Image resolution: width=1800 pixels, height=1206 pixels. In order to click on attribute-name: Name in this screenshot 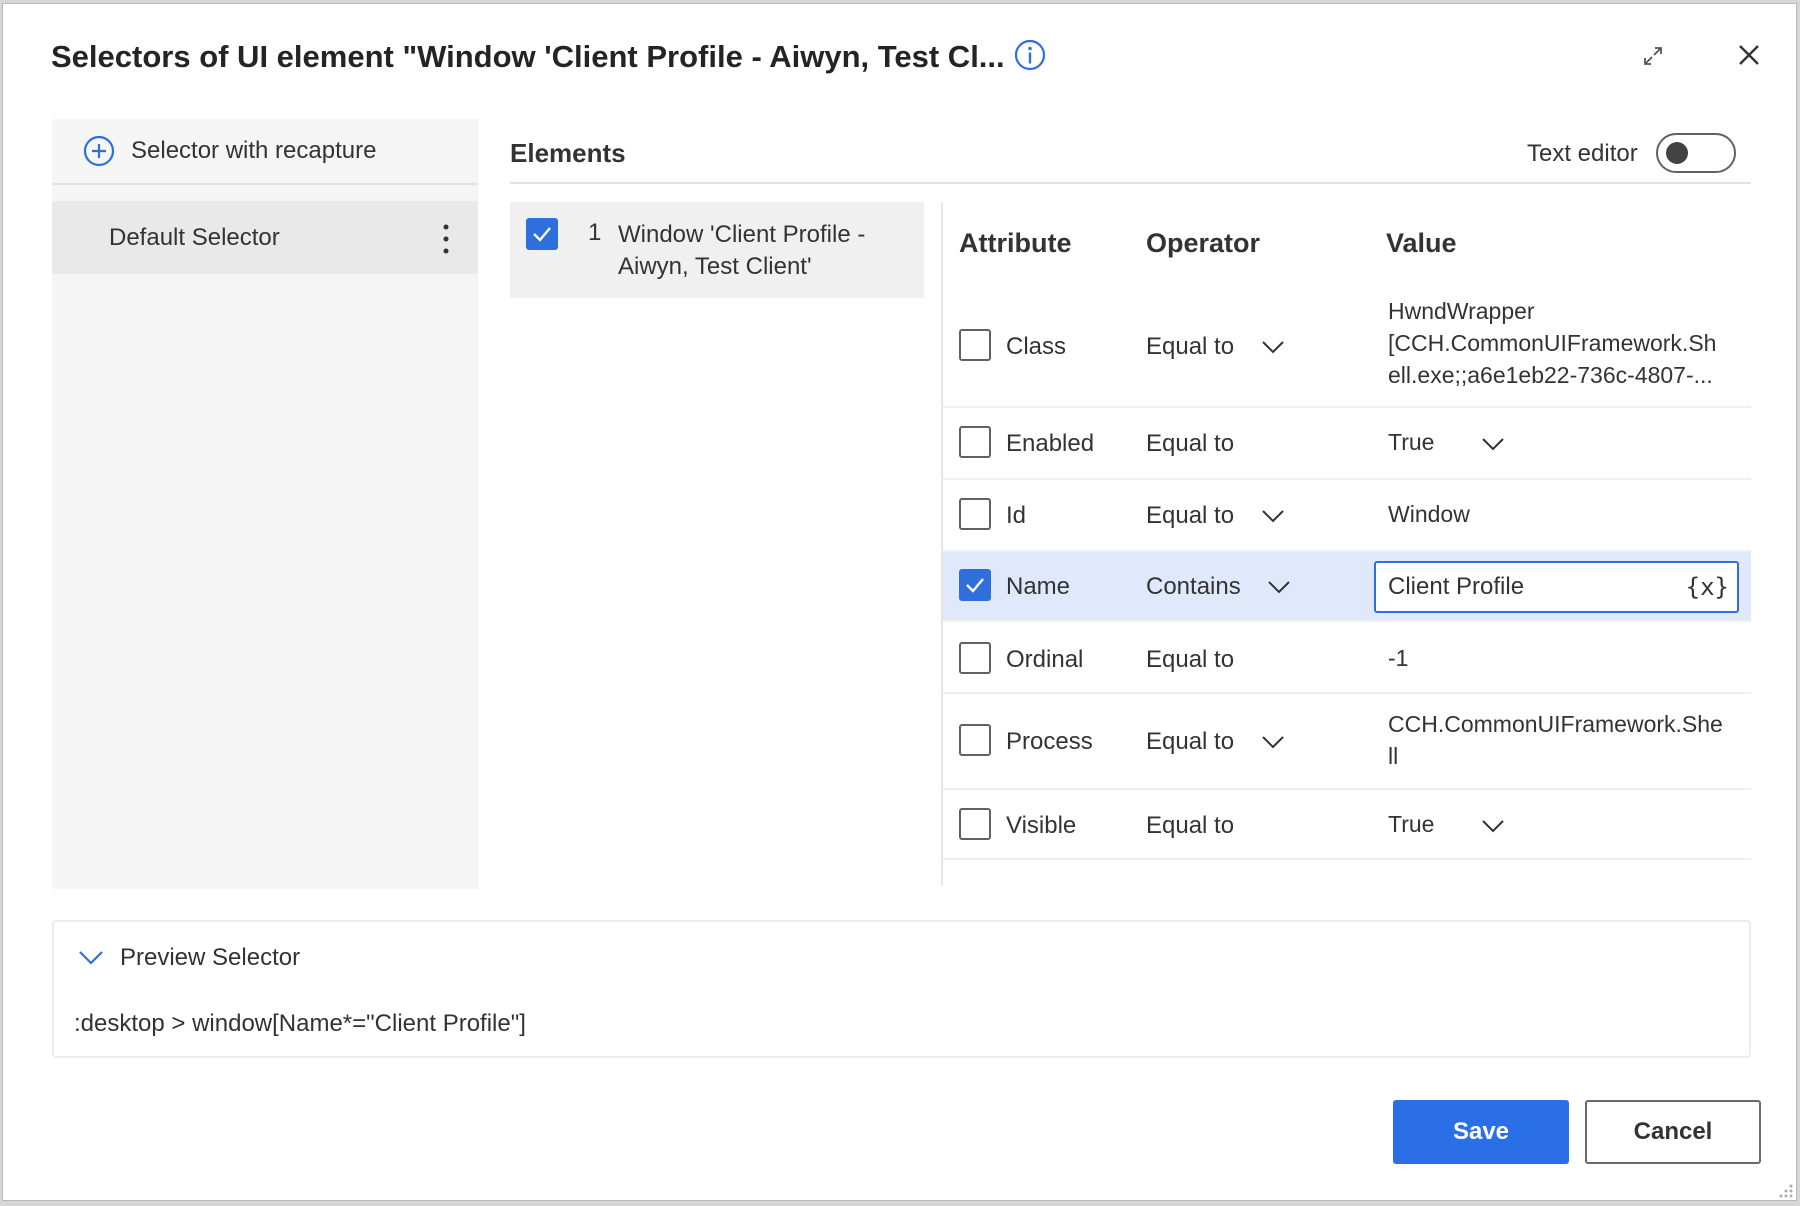, I will do `click(1038, 586)`.